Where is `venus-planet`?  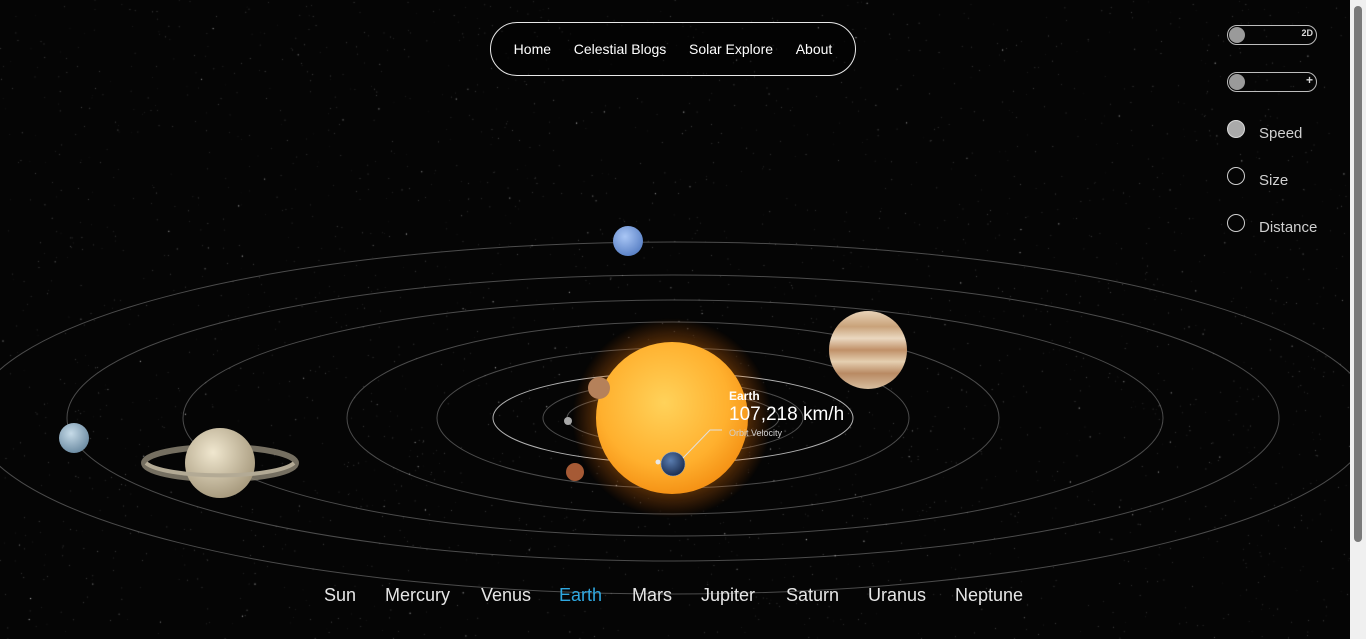
venus-planet is located at coordinates (599, 388).